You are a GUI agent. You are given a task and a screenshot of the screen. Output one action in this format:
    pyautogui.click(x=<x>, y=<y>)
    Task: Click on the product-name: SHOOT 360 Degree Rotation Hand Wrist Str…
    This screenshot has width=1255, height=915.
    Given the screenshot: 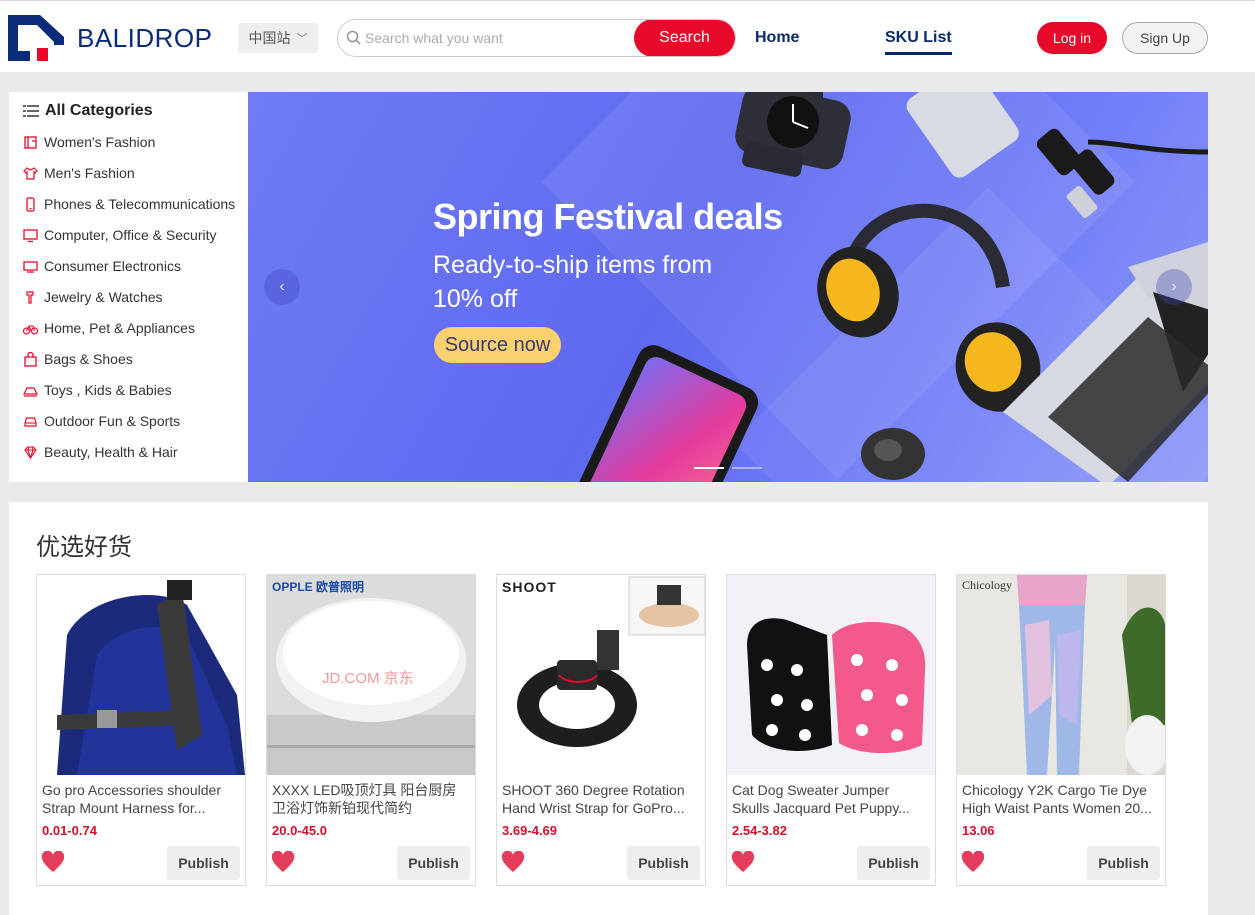 What is the action you would take?
    pyautogui.click(x=600, y=799)
    